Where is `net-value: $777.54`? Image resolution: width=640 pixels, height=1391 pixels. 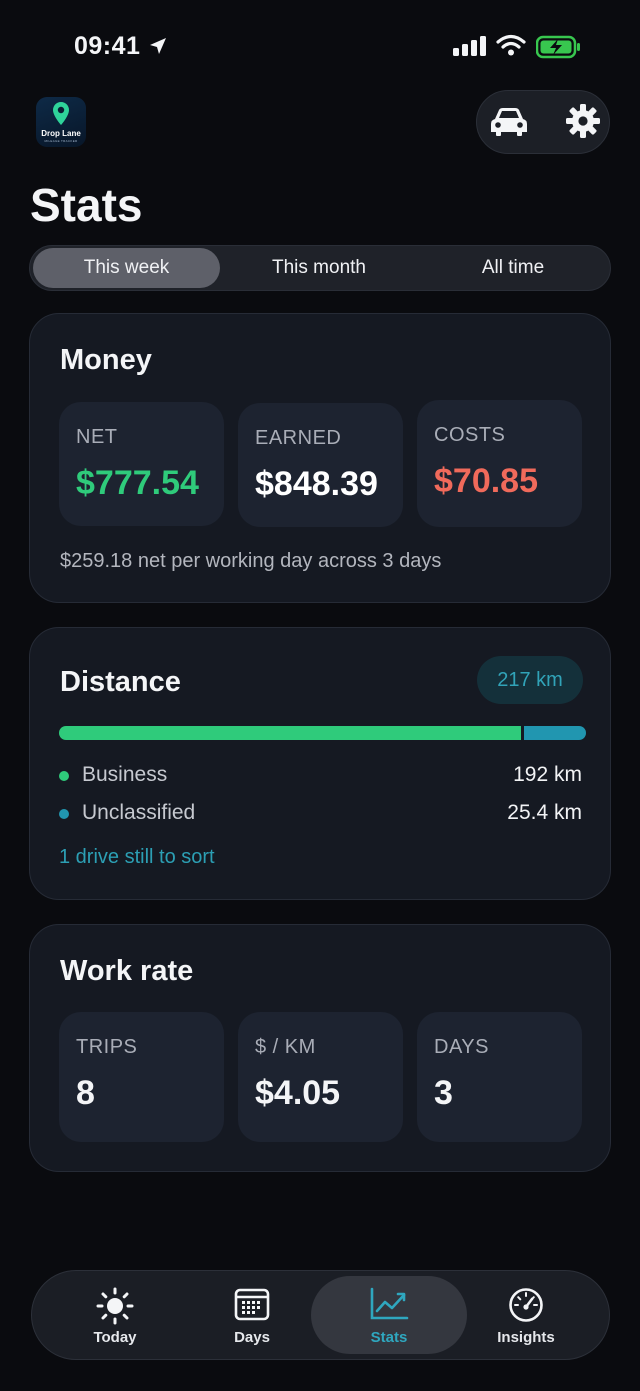
net-value: $777.54 is located at coordinates (137, 483).